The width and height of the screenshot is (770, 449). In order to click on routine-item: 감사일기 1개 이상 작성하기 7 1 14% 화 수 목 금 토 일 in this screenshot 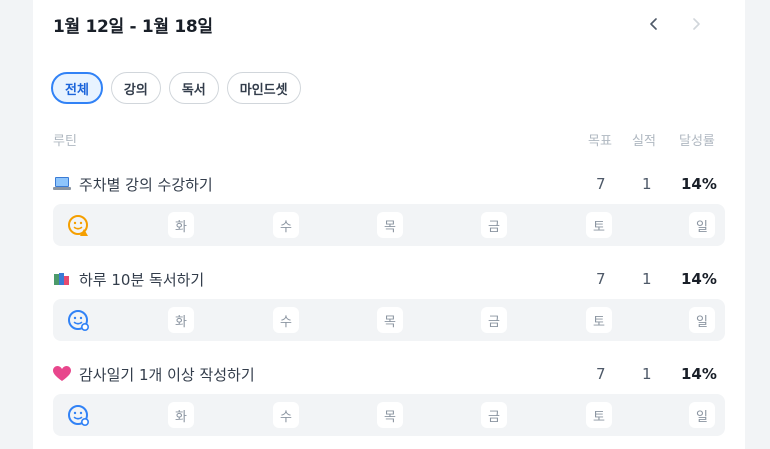, I will do `click(389, 399)`.